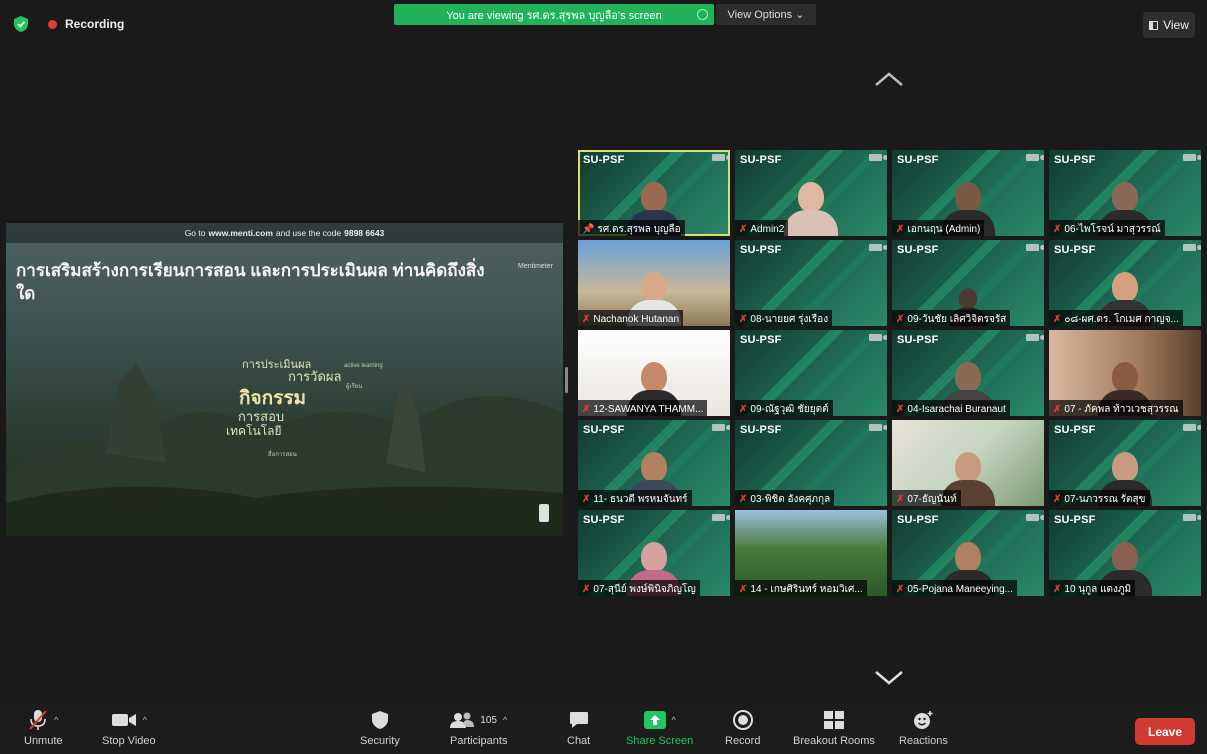 This screenshot has width=1207, height=754. What do you see at coordinates (811, 463) in the screenshot?
I see `participant-tile: SU-PSF ✗ 03-พิชิต อังคศุภกุล` at bounding box center [811, 463].